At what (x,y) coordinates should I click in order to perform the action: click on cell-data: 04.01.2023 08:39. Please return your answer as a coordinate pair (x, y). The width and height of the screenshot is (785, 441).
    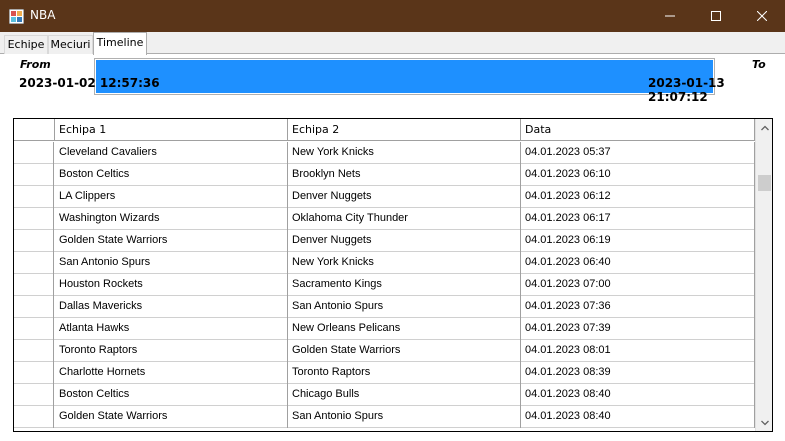
    Looking at the image, I should click on (638, 373).